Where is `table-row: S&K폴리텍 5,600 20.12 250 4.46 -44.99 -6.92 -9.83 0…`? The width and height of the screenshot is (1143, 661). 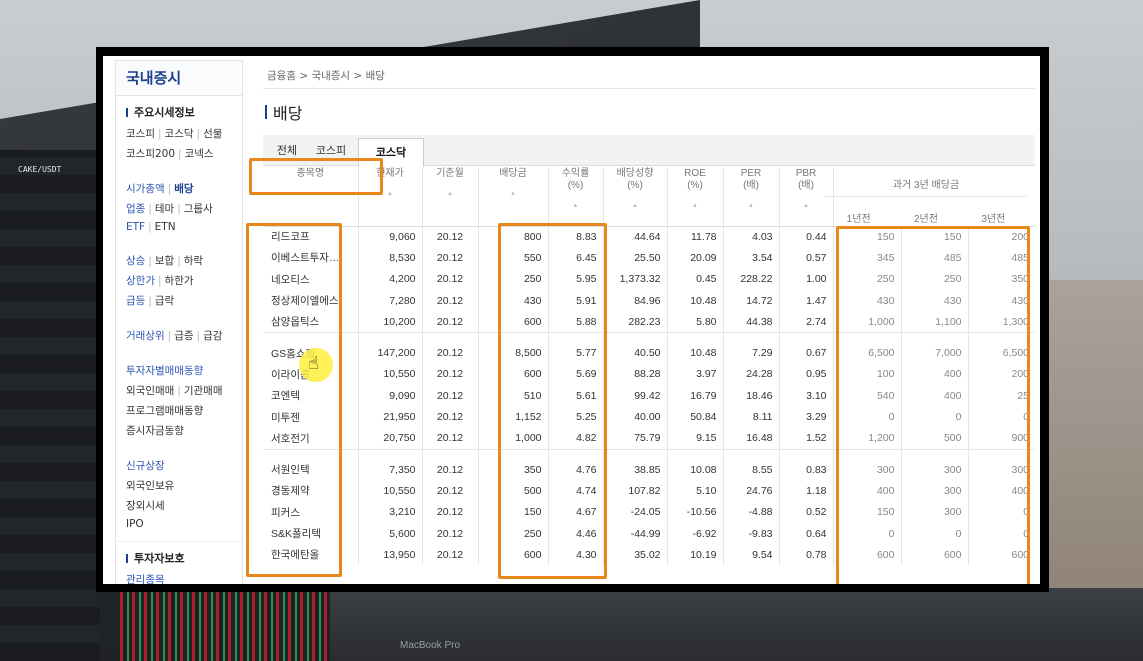 table-row: S&K폴리텍 5,600 20.12 250 4.46 -44.99 -6.92 -9.83 0… is located at coordinates (649, 533).